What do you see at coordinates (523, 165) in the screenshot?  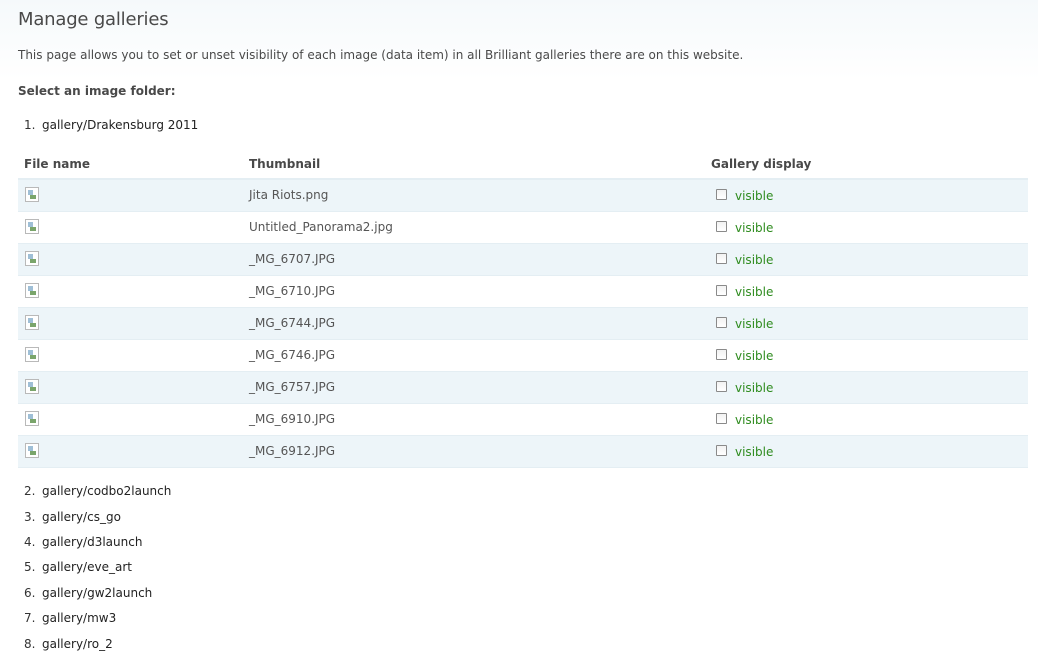 I see `table-header: File name Thumbnail Gallery display` at bounding box center [523, 165].